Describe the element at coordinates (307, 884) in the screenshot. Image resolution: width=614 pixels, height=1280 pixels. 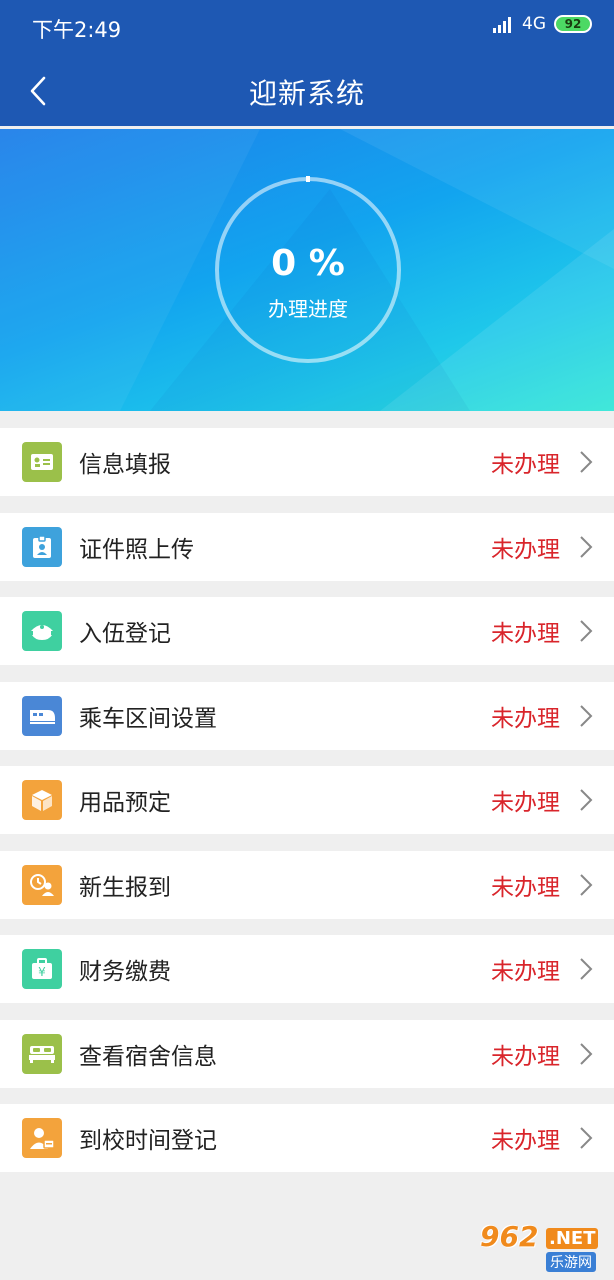
I see `list-item-freshman-checkin: 新生报到 未办理` at that location.